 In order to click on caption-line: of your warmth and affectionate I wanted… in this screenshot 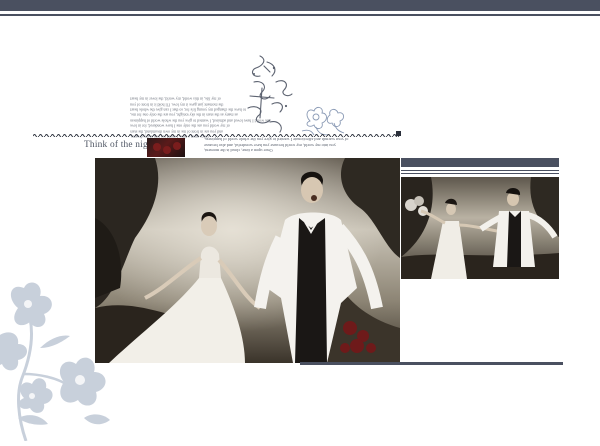, I will do `click(276, 140)`.